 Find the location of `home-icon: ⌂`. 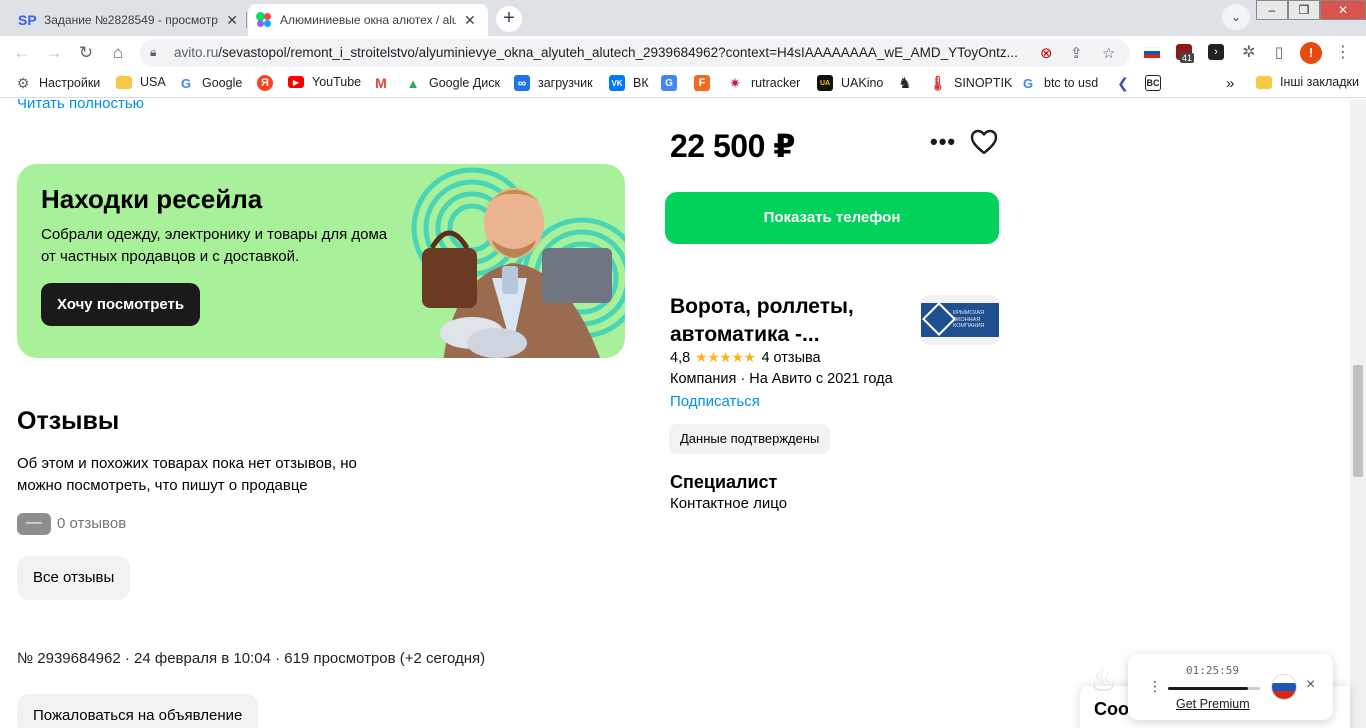

home-icon: ⌂ is located at coordinates (118, 53).